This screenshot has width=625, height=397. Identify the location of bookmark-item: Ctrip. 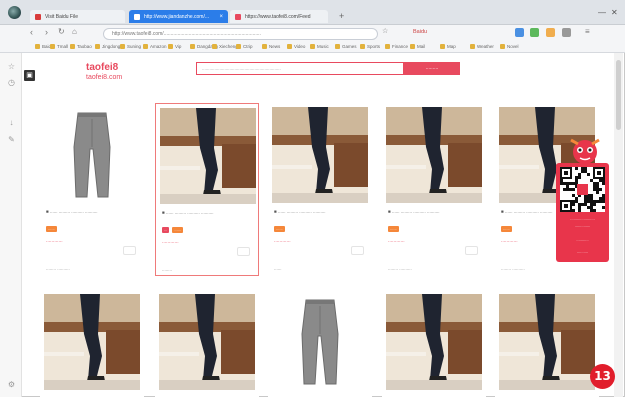
(244, 46).